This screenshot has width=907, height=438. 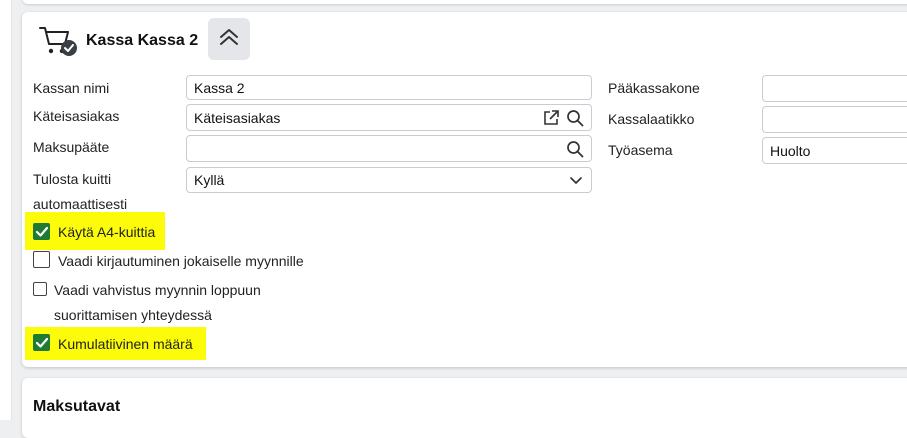 What do you see at coordinates (59, 41) in the screenshot?
I see `shopping-cart-check-icon` at bounding box center [59, 41].